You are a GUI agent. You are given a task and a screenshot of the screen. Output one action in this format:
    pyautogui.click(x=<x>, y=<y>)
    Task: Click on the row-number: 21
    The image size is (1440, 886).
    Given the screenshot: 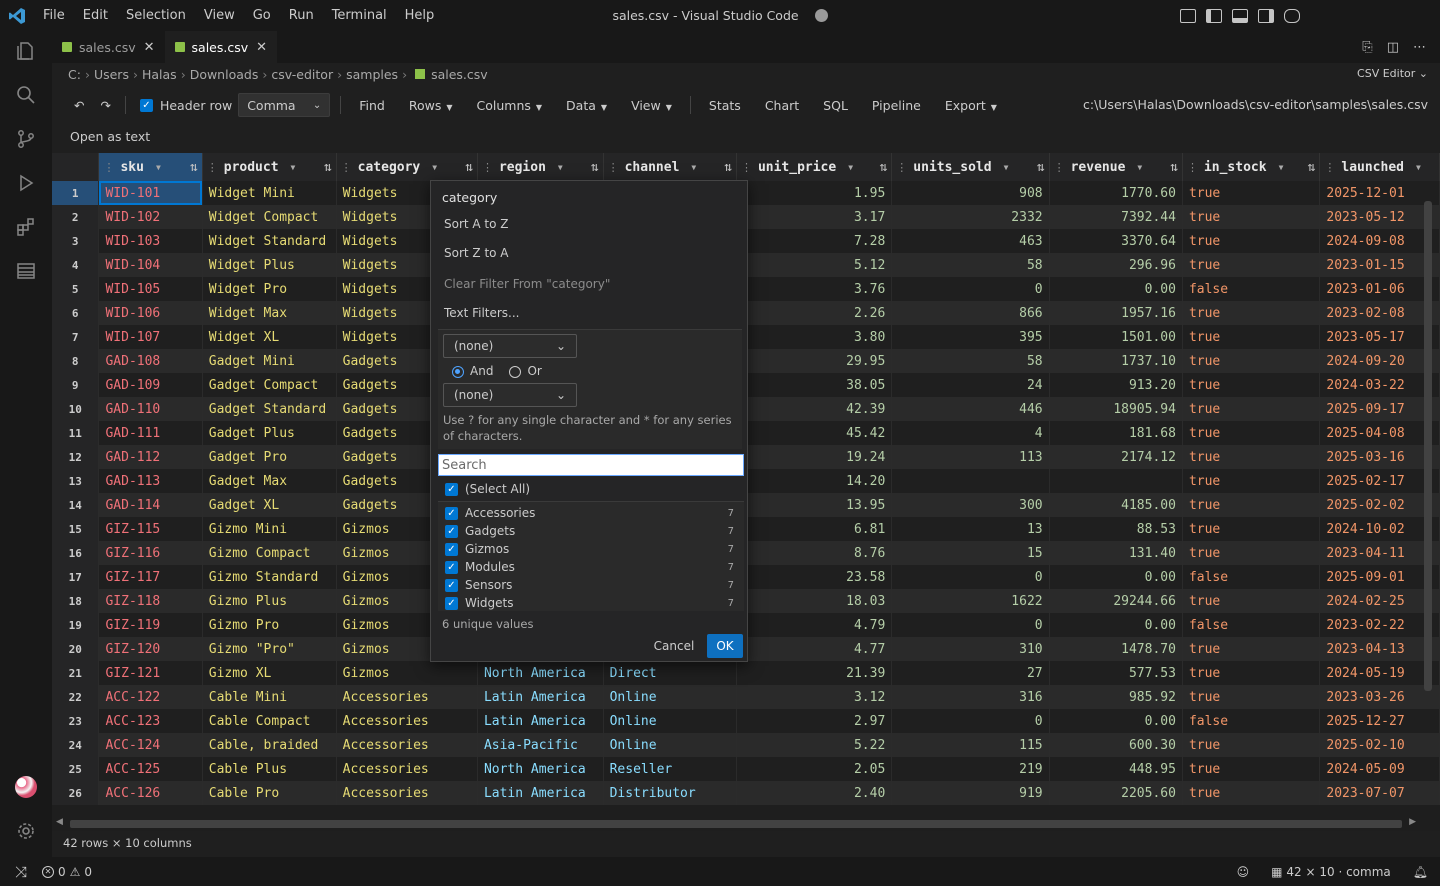 What is the action you would take?
    pyautogui.click(x=76, y=673)
    